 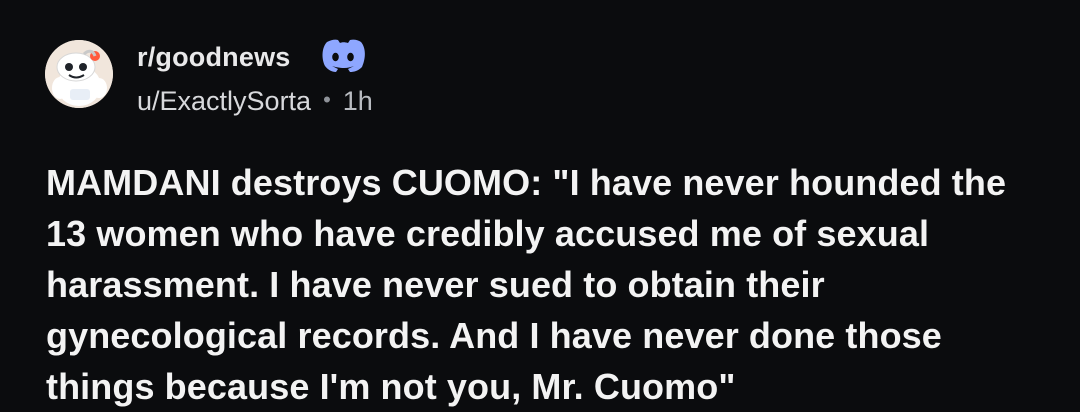 I want to click on author-row: u/ExactlySorta • 1h, so click(x=255, y=101).